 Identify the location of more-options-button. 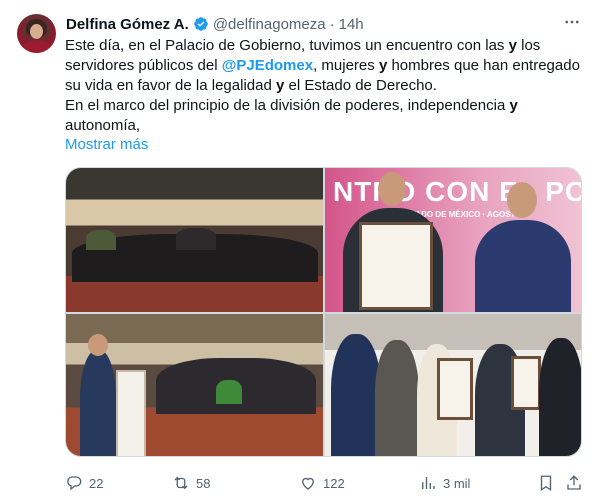
(572, 22).